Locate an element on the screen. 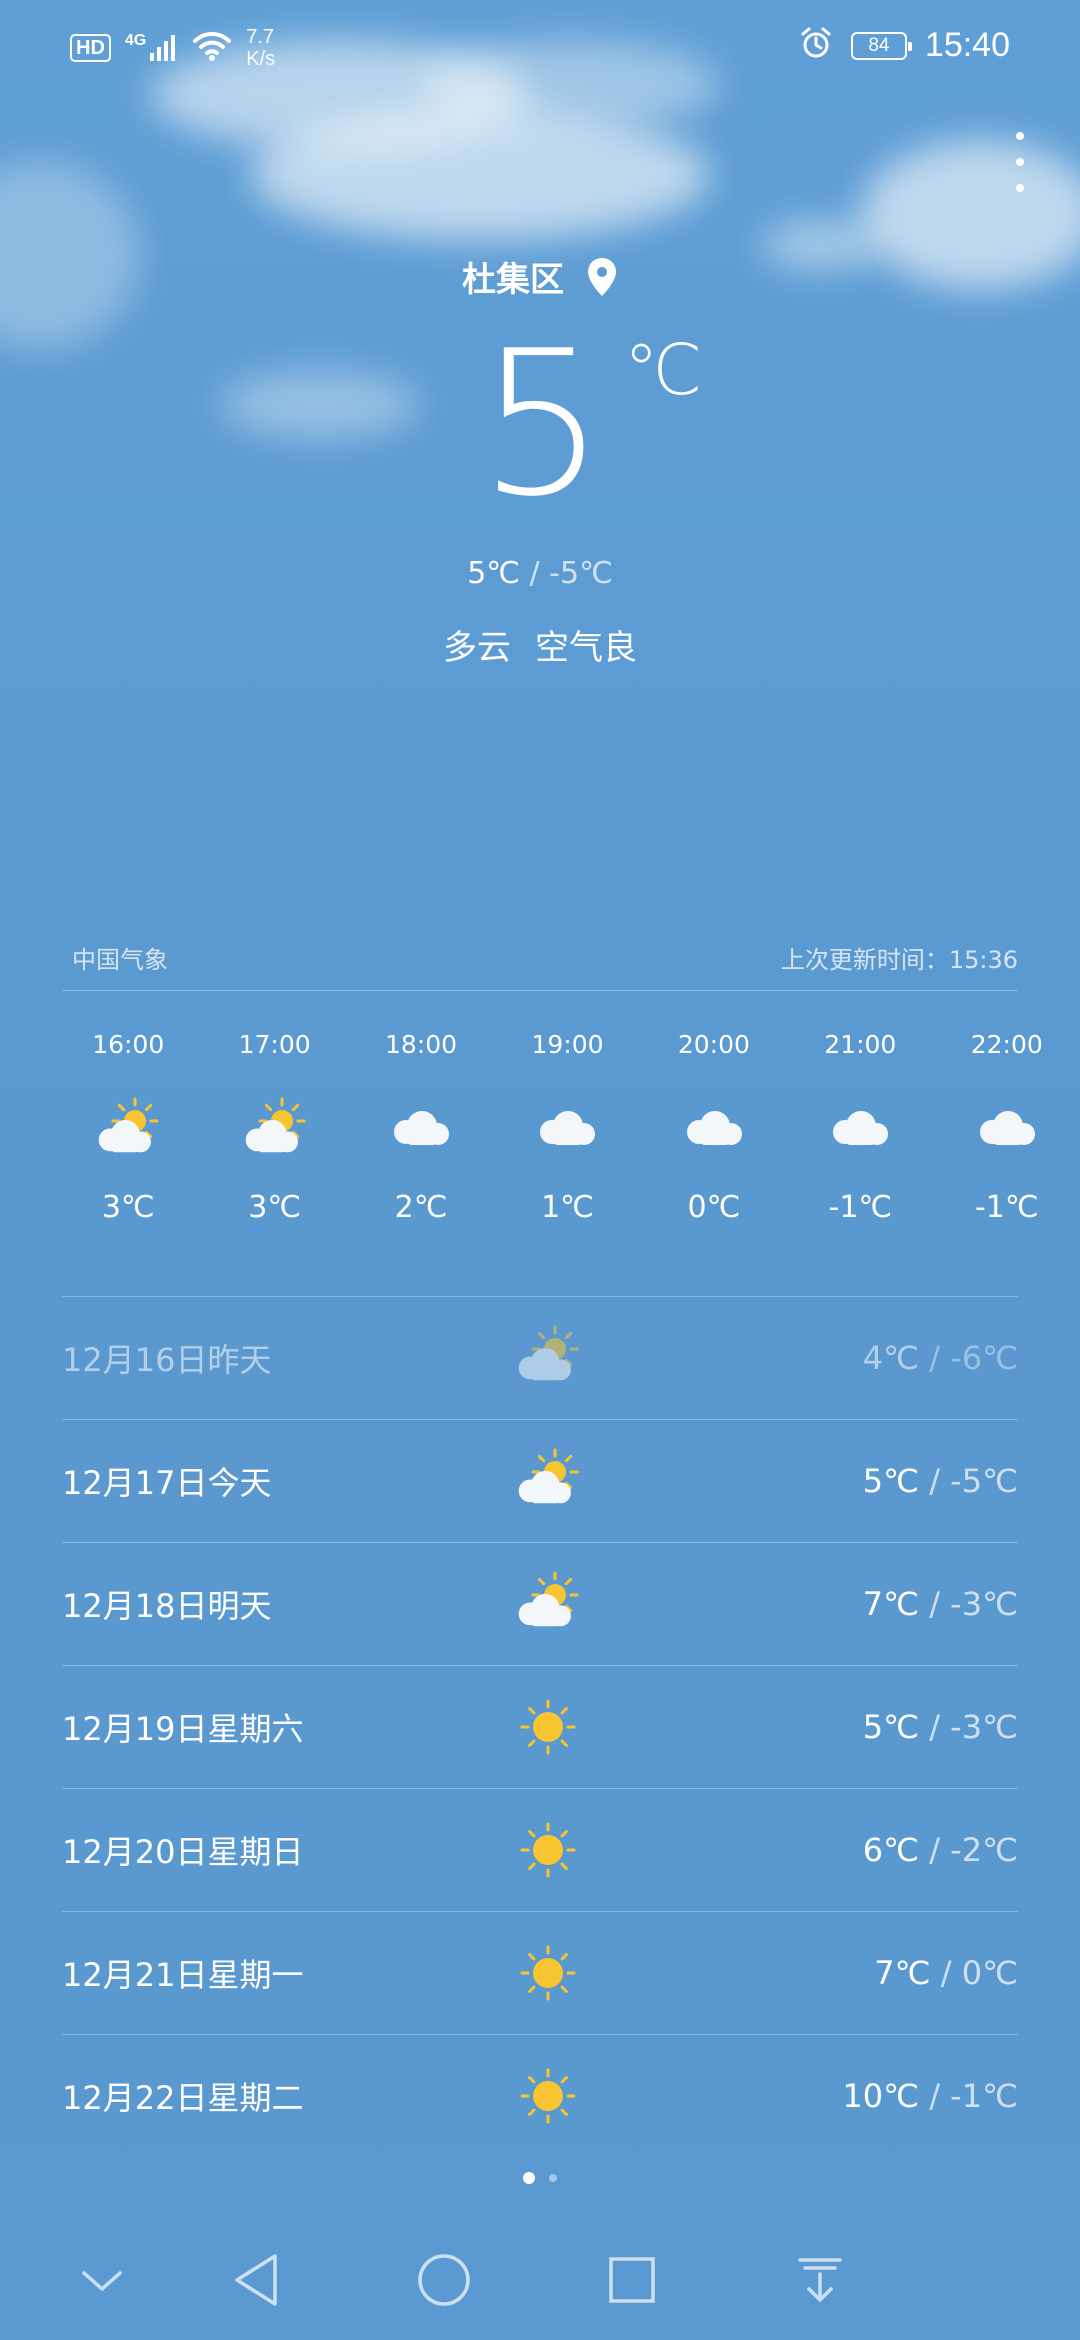  daily-row: 12月19日星期六 5℃ / -3℃ is located at coordinates (540, 1726).